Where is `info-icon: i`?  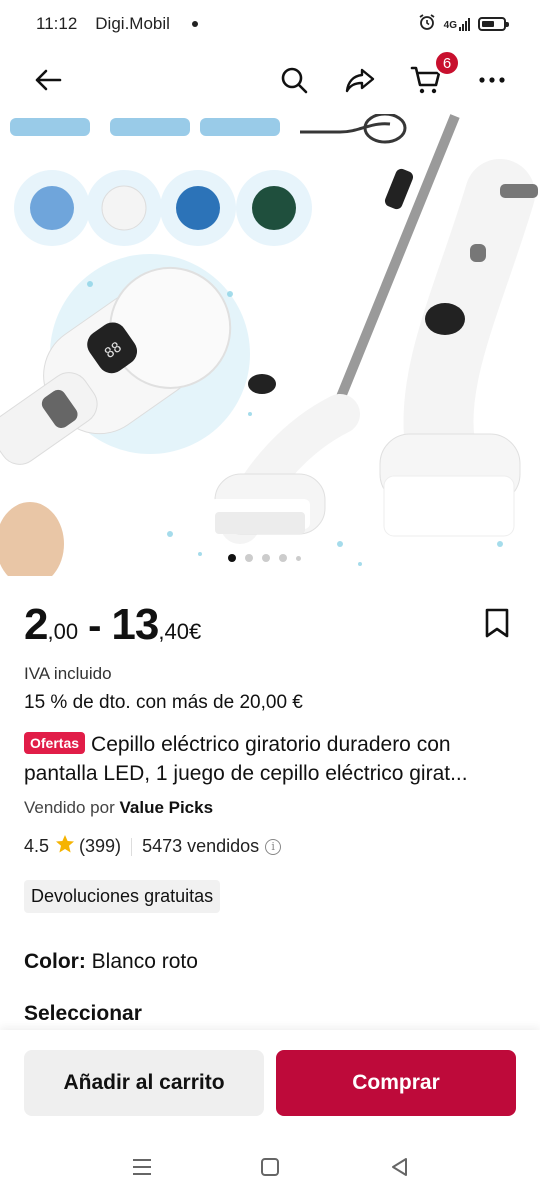
info-icon: i is located at coordinates (273, 846).